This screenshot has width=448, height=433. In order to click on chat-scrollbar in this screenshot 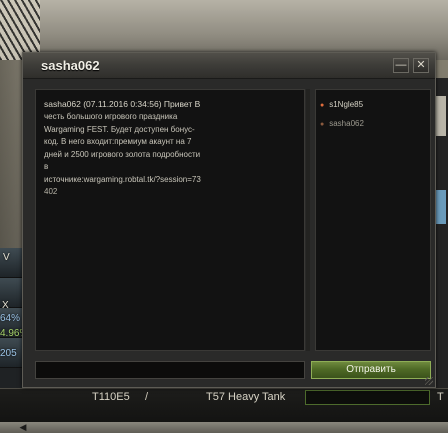, I will do `click(308, 220)`.